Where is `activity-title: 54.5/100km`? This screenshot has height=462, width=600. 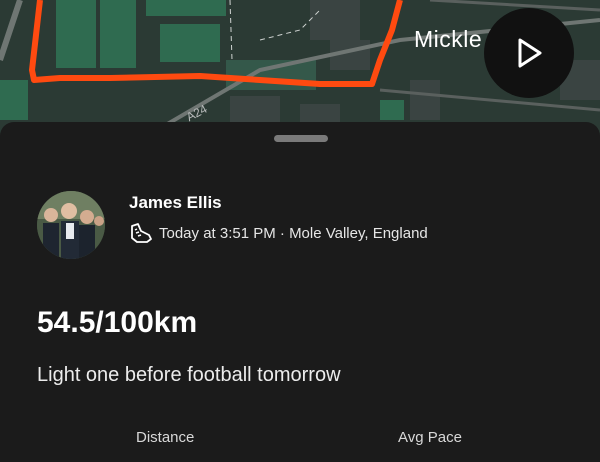
activity-title: 54.5/100km is located at coordinates (117, 322).